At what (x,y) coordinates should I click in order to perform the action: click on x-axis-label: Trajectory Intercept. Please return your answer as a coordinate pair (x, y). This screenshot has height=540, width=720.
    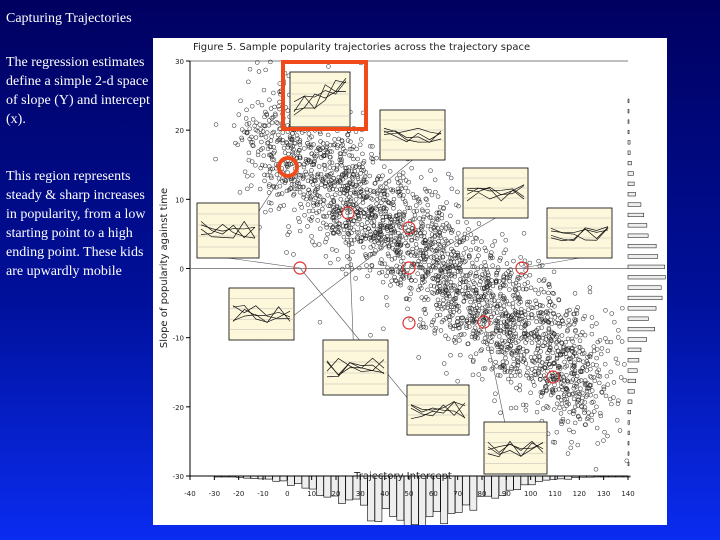
    Looking at the image, I should click on (402, 476).